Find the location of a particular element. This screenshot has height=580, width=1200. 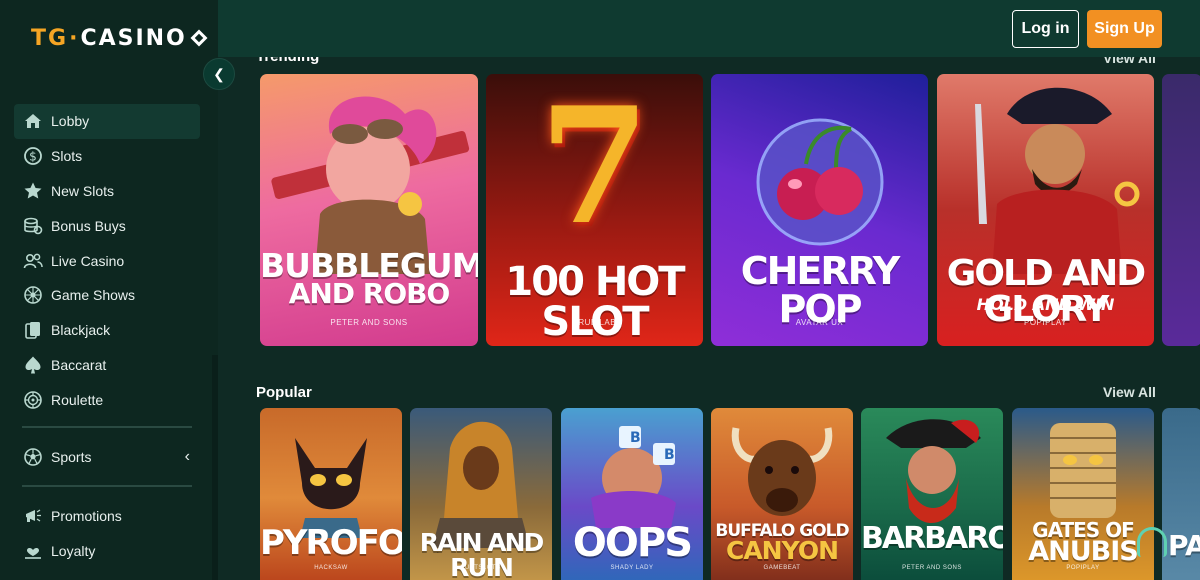

sidebar-item-lobby: Lobby is located at coordinates (107, 121).